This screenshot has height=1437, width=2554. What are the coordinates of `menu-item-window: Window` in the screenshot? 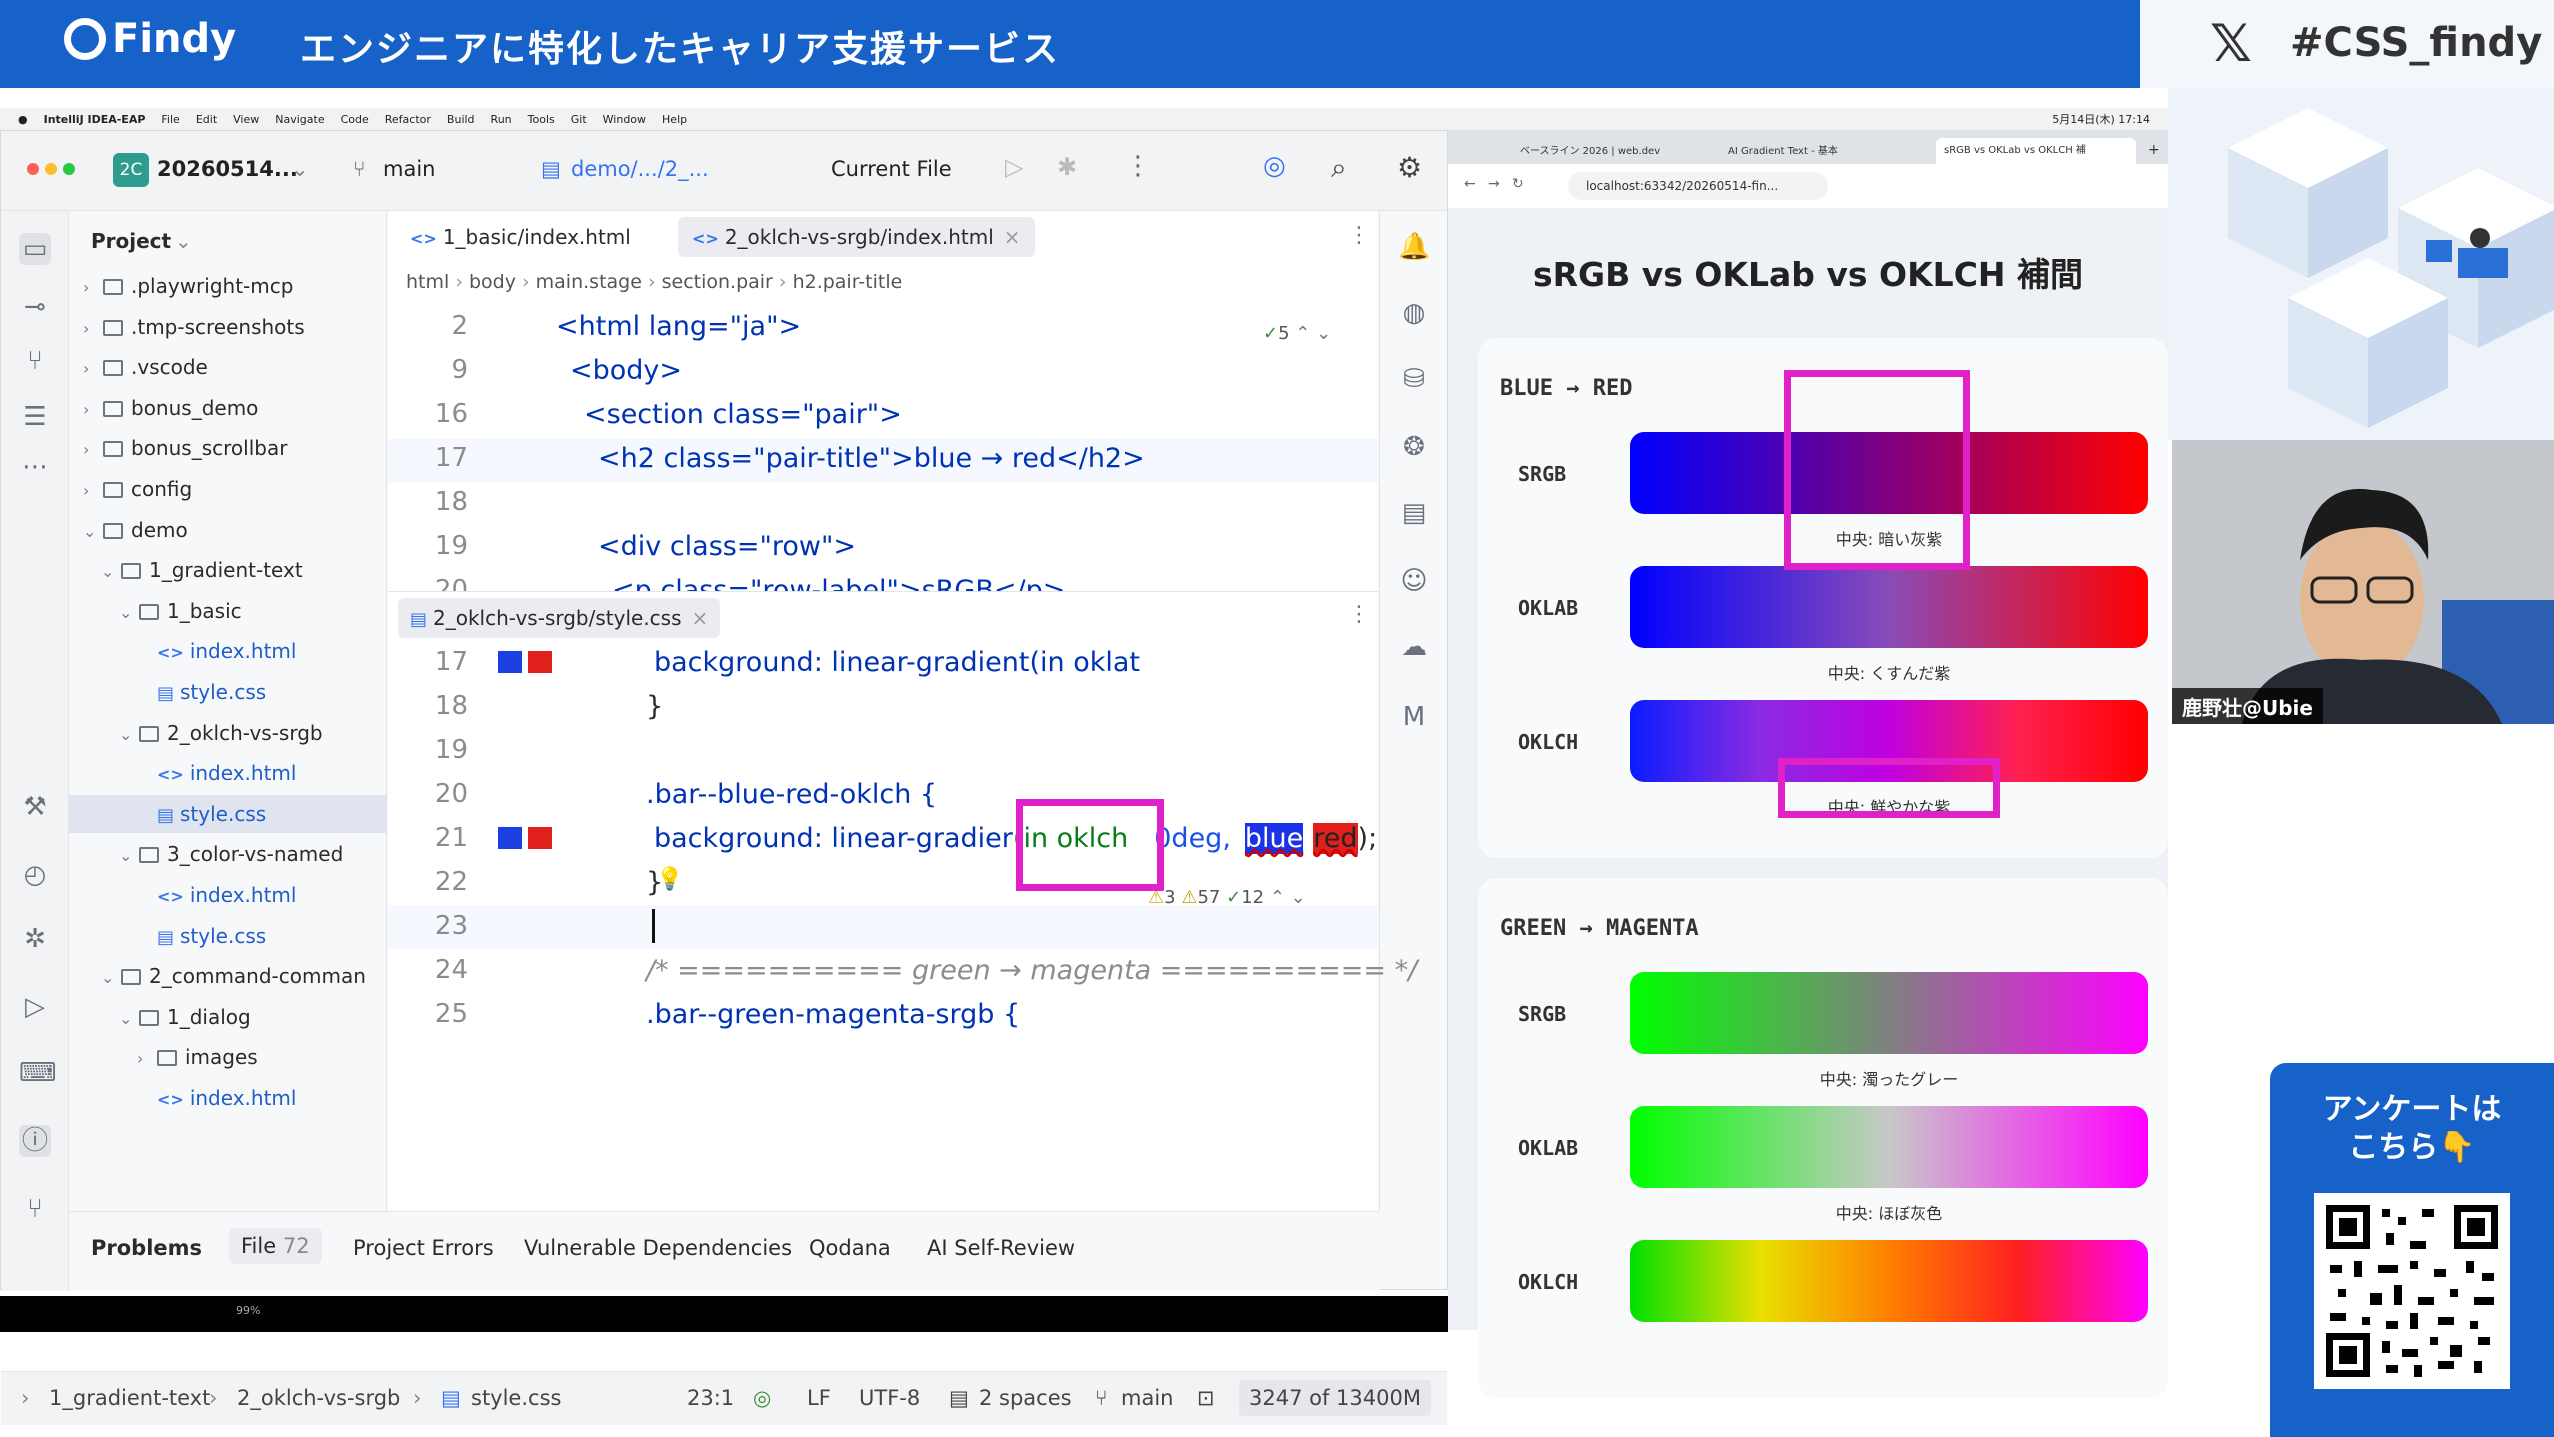 It's located at (624, 119).